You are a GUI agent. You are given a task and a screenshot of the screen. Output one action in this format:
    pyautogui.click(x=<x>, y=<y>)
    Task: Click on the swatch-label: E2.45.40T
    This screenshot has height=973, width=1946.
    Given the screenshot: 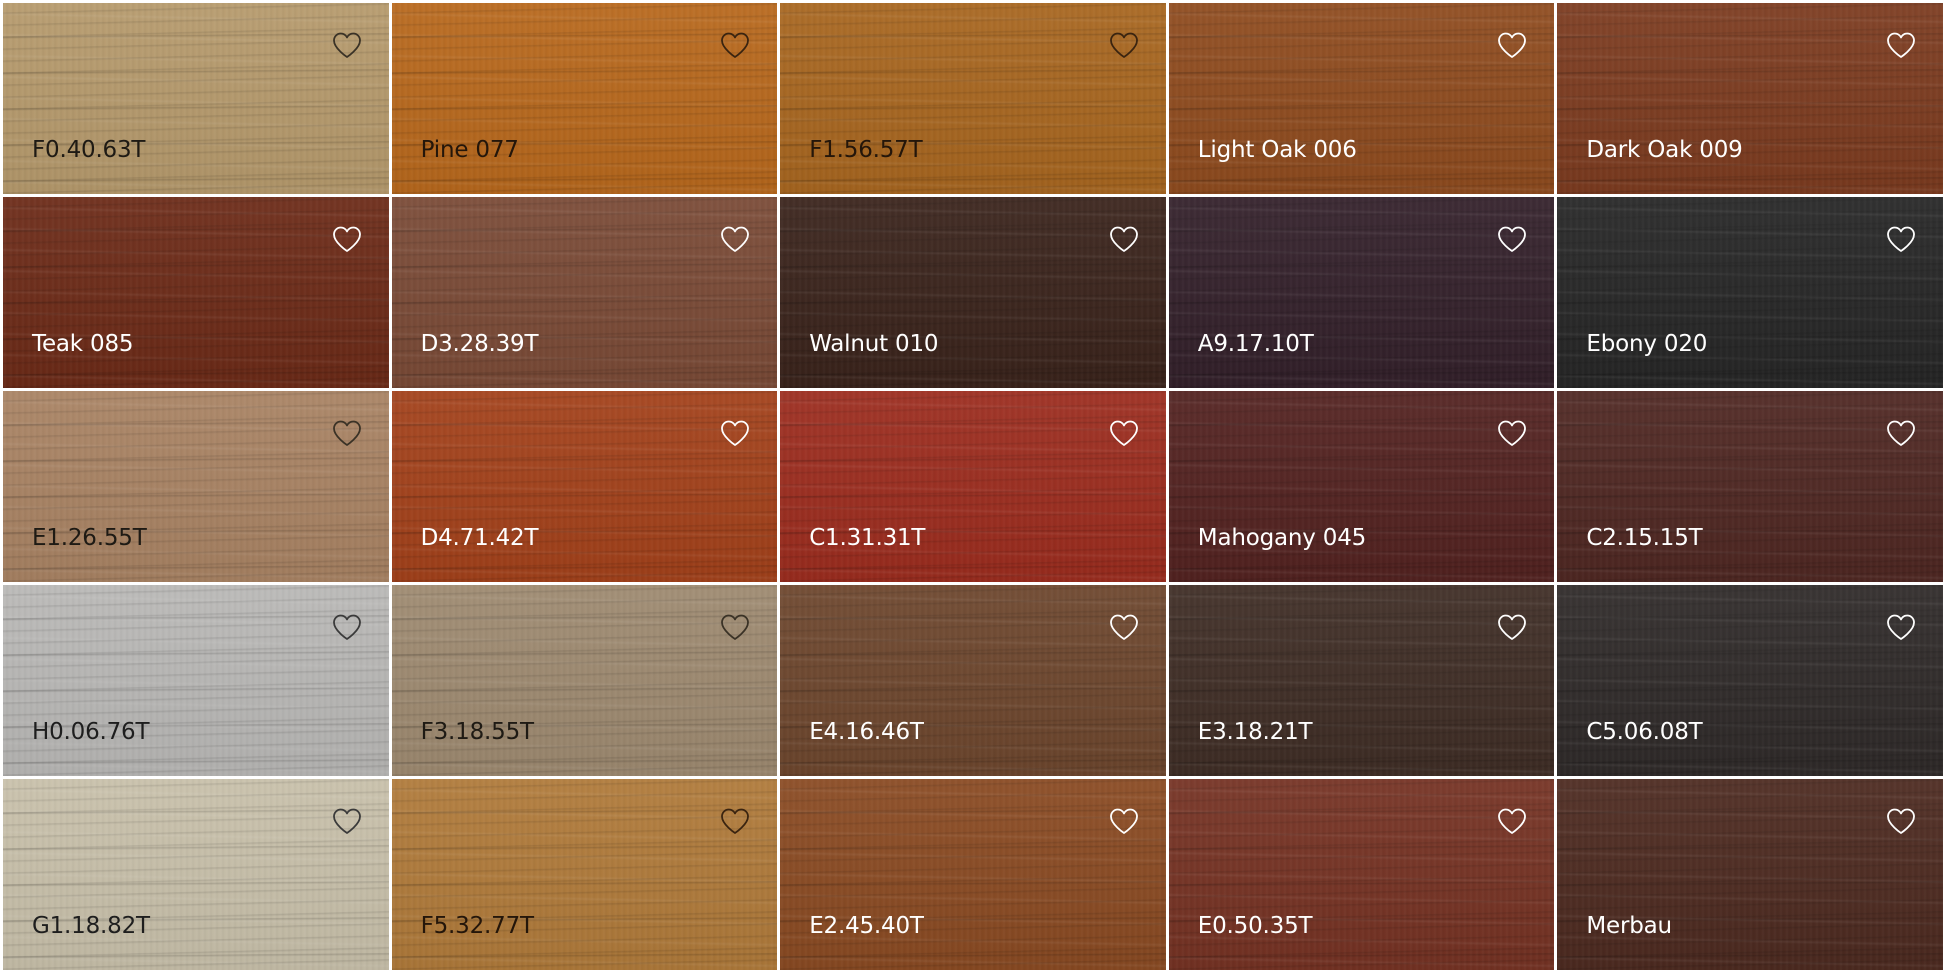 What is the action you would take?
    pyautogui.click(x=866, y=926)
    